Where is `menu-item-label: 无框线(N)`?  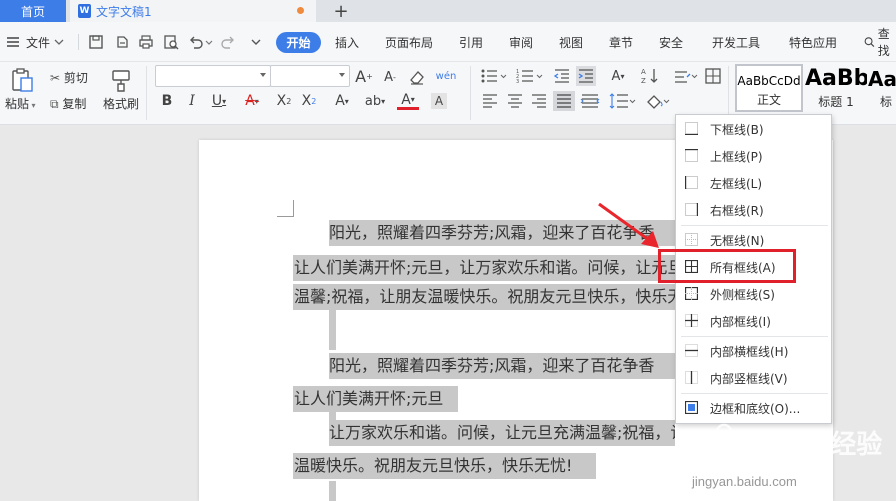 menu-item-label: 无框线(N) is located at coordinates (737, 241).